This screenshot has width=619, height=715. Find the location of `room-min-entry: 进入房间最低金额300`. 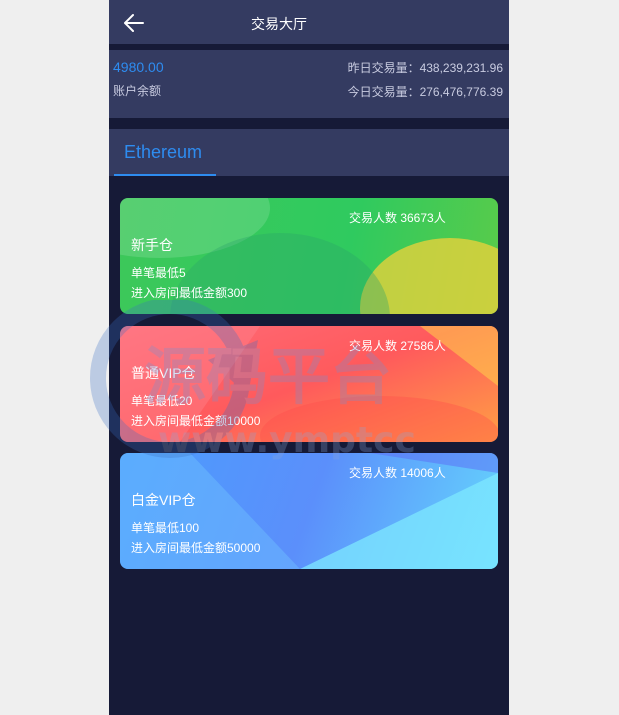

room-min-entry: 进入房间最低金额300 is located at coordinates (189, 293).